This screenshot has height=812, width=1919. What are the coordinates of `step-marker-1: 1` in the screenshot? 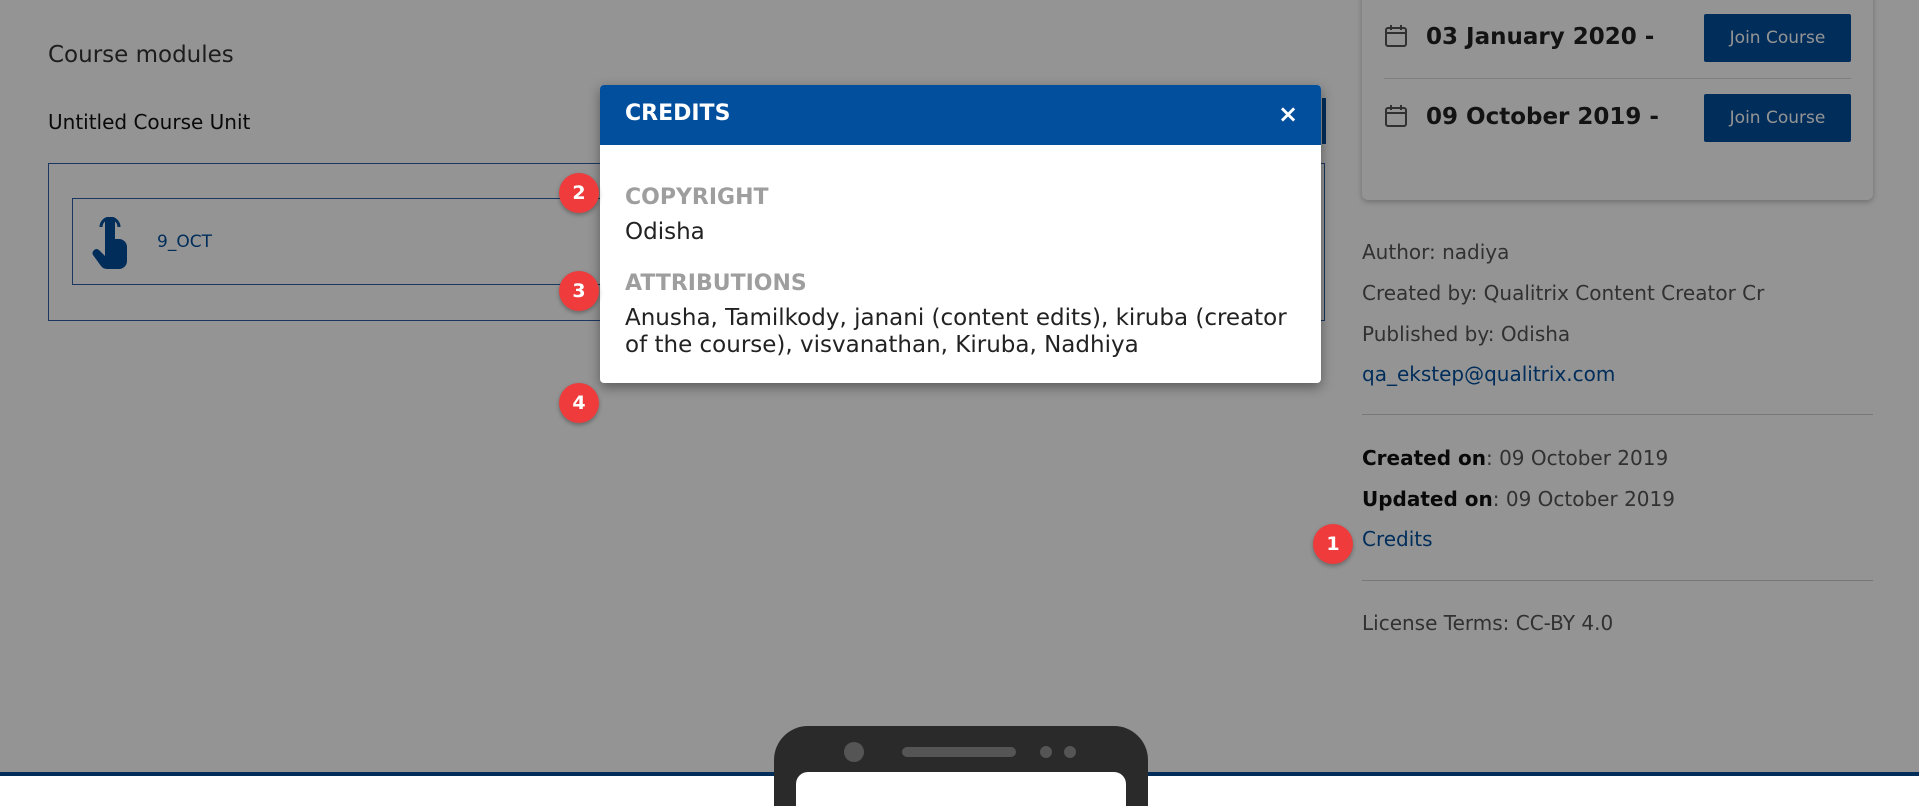 It's located at (1333, 544).